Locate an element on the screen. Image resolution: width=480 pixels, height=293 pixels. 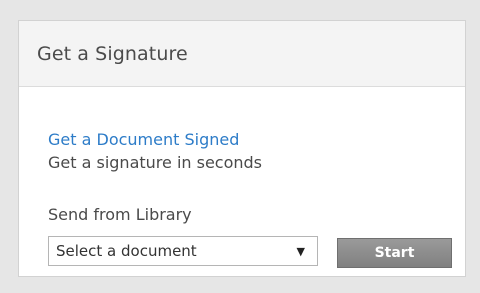
start-button: Start is located at coordinates (394, 253).